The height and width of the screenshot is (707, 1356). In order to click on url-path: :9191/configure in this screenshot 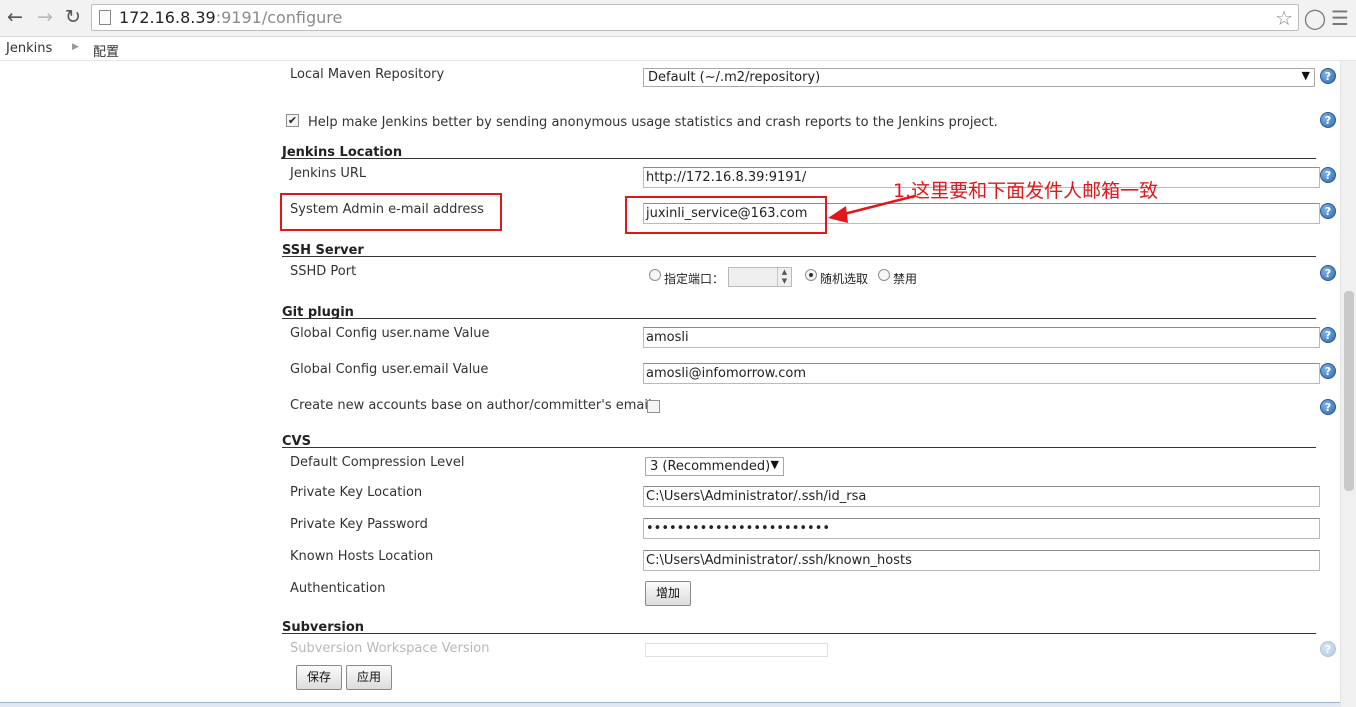, I will do `click(279, 17)`.